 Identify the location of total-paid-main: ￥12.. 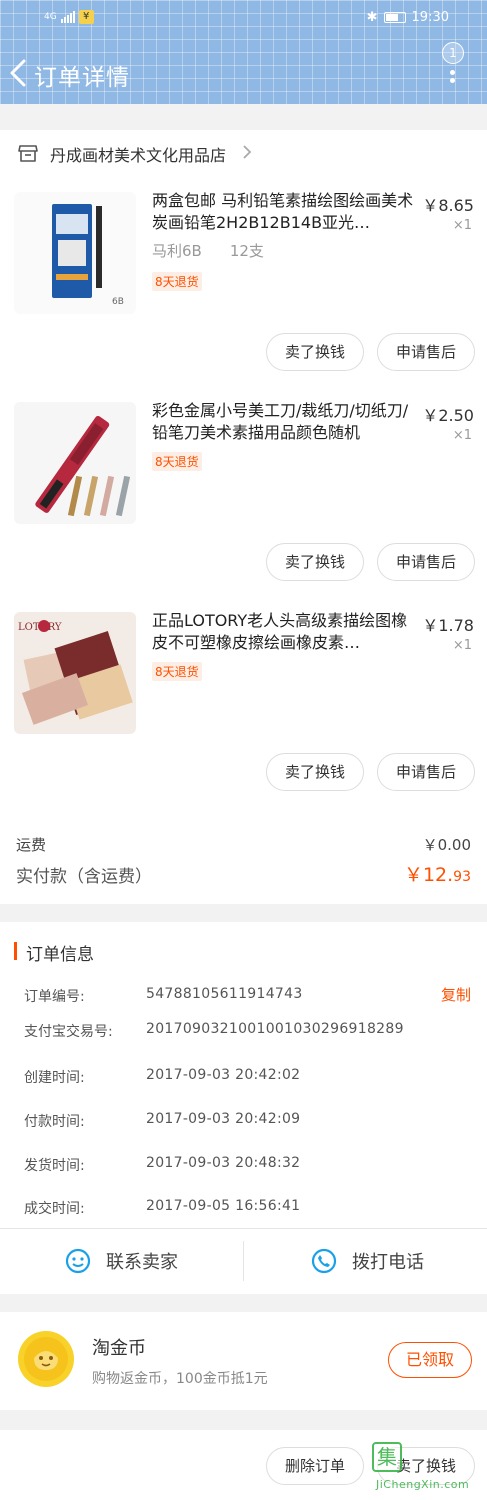
(428, 875).